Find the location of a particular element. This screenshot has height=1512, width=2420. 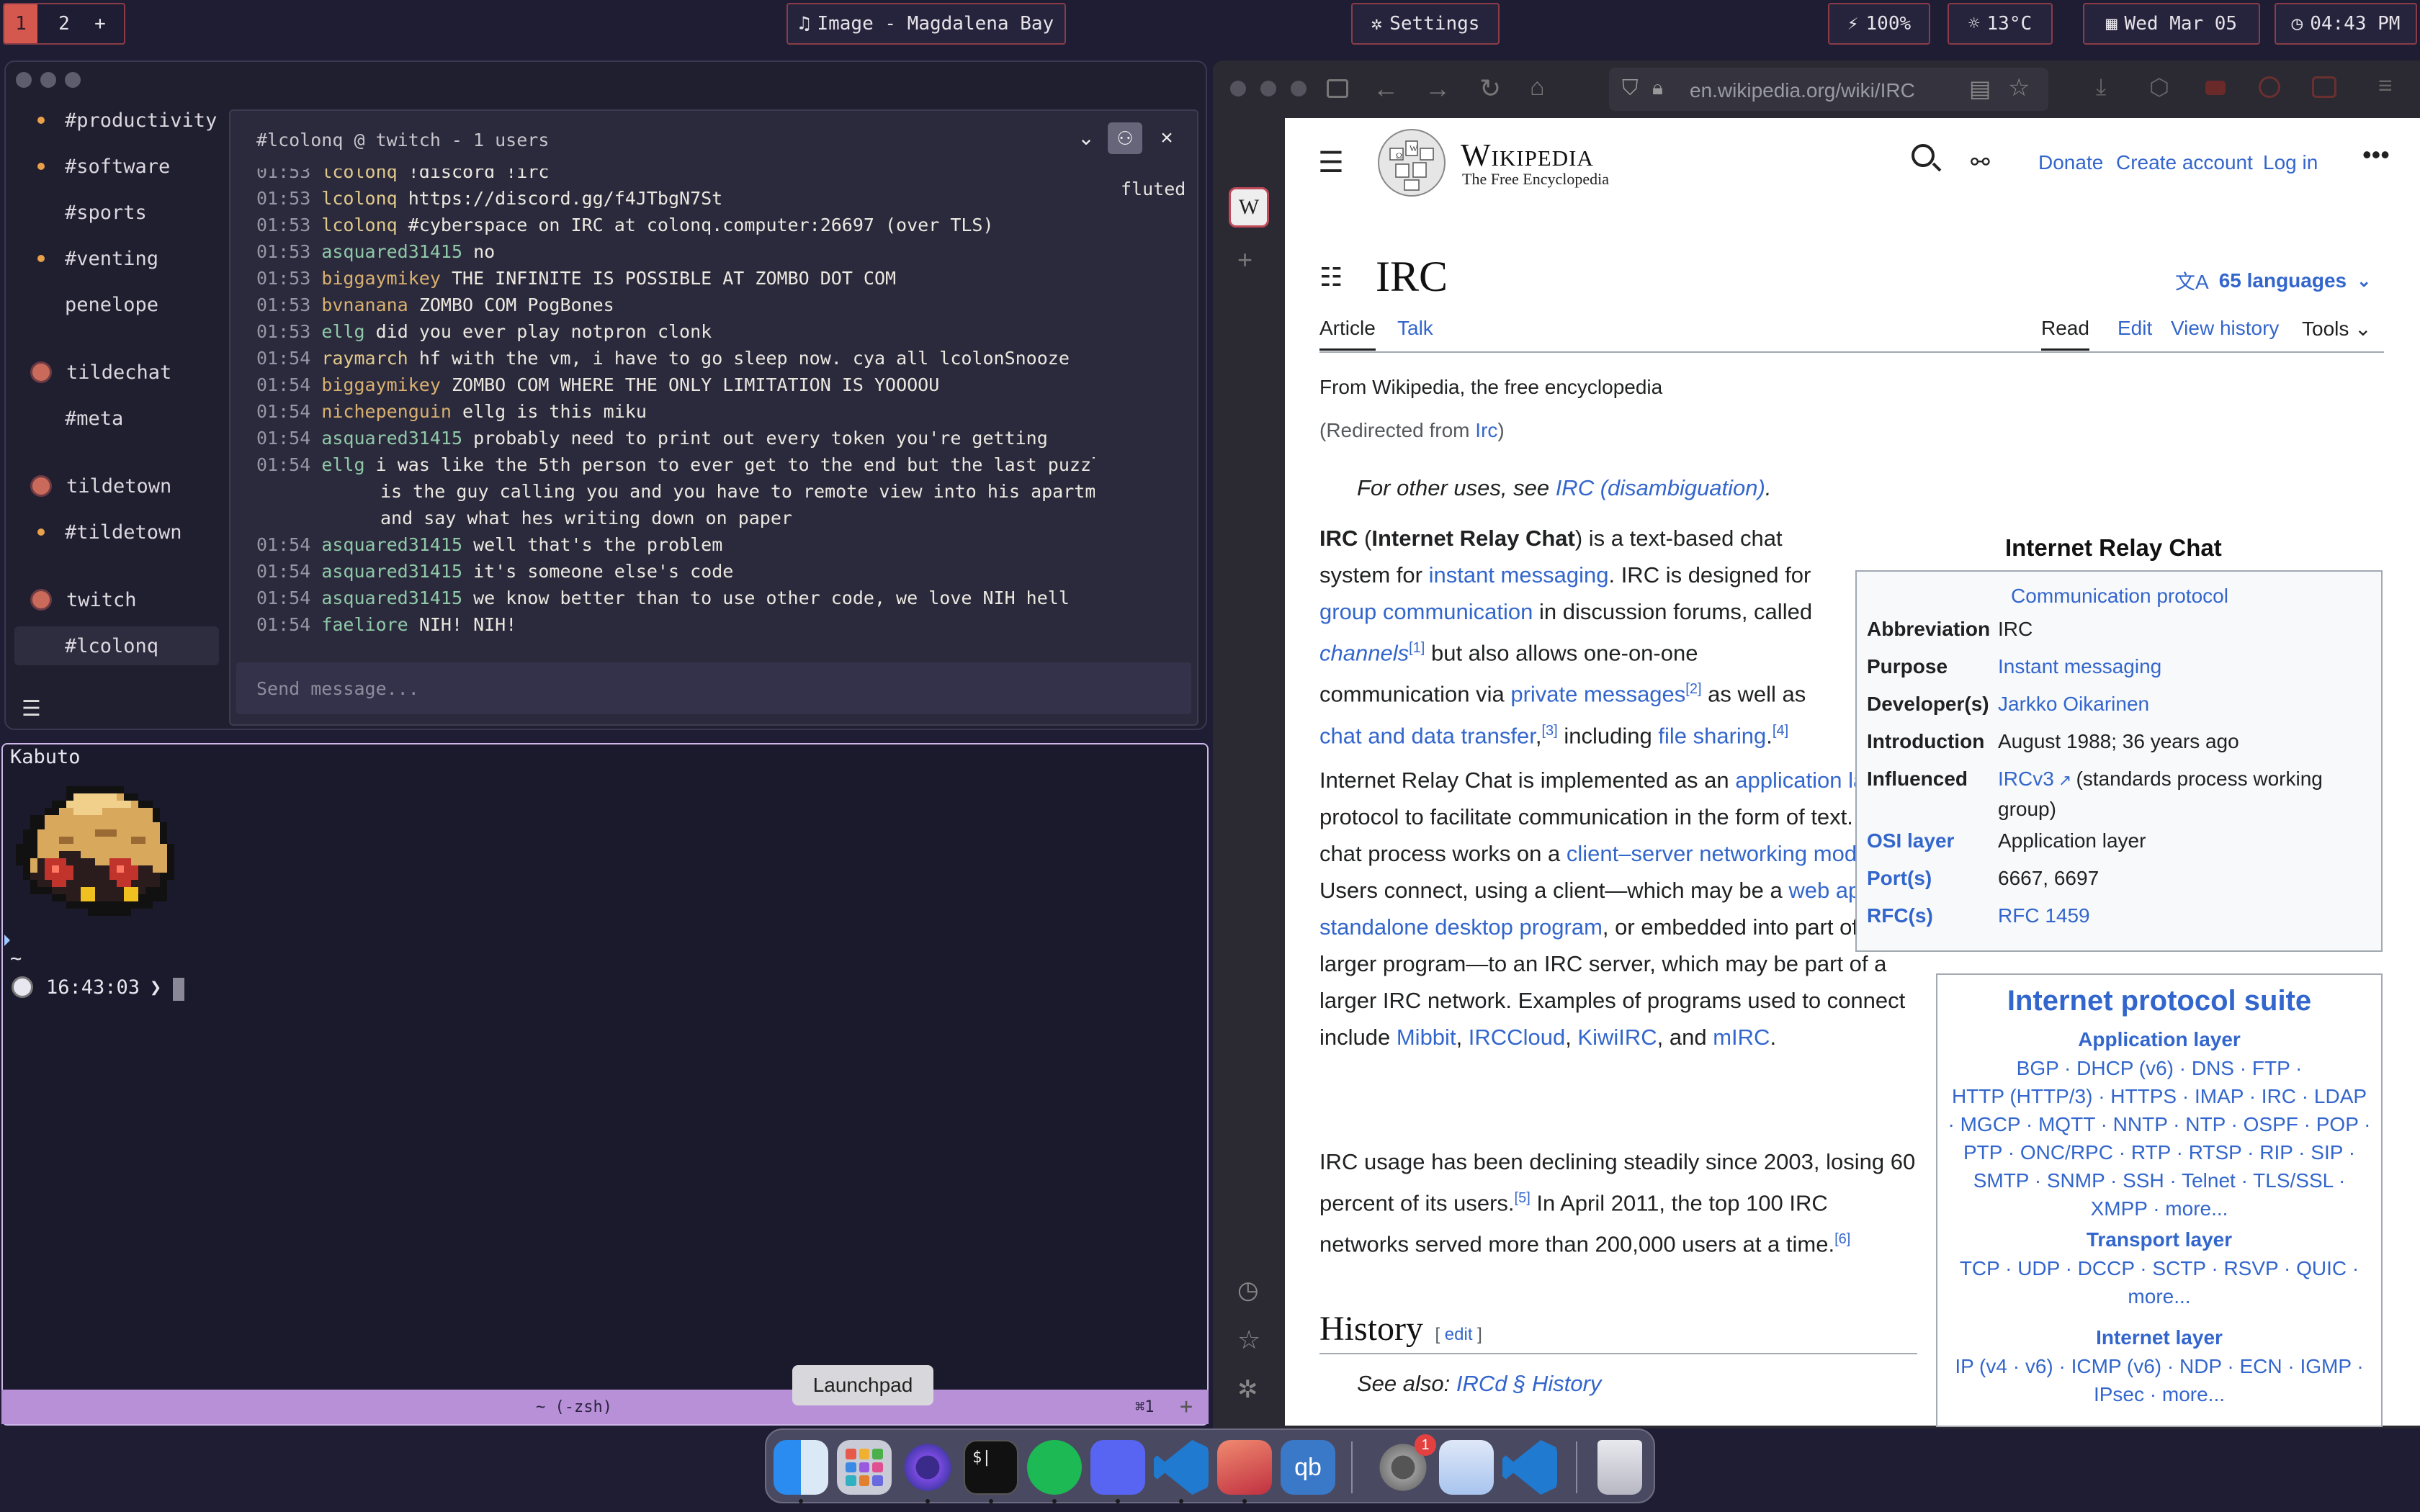

extension-badge-icon is located at coordinates (2269, 87).